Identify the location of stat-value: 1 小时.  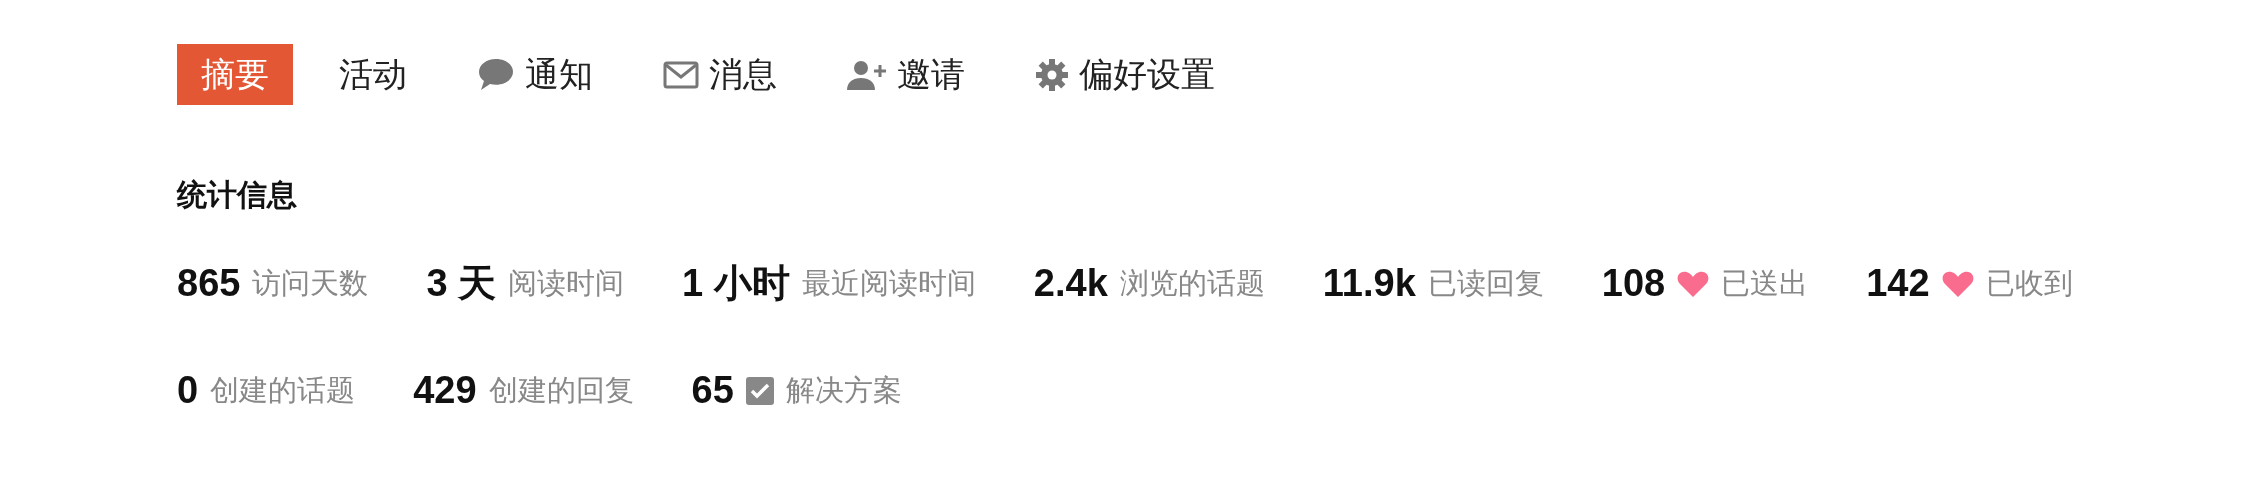
(736, 283).